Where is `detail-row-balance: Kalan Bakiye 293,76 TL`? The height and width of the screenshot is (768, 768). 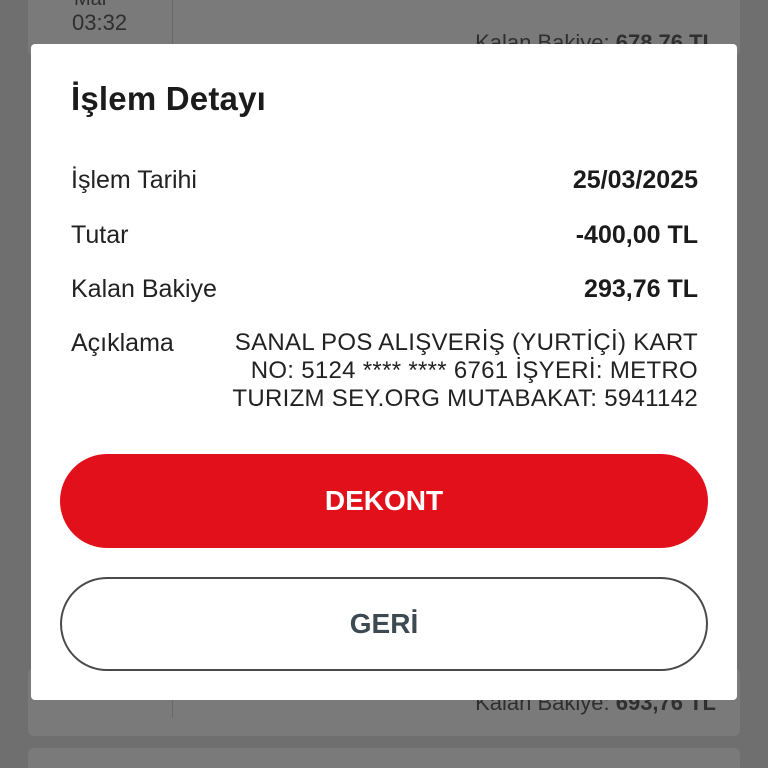
detail-row-balance: Kalan Bakiye 293,76 TL is located at coordinates (384, 289).